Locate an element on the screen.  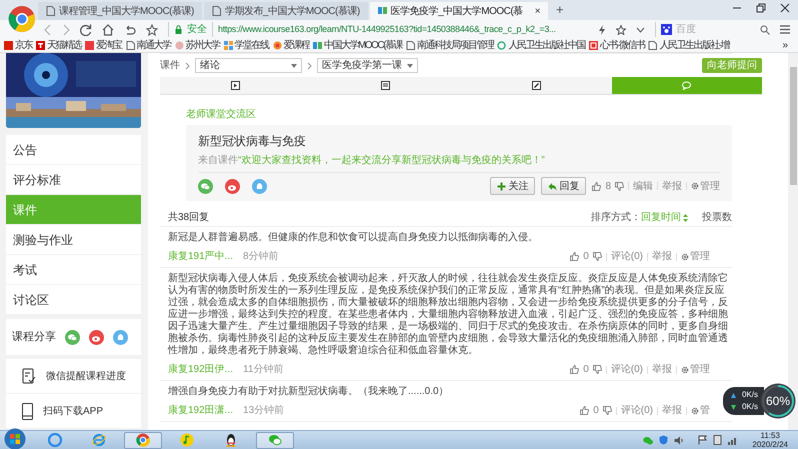
bookmark-link: 南通科技局项目管理 is located at coordinates (455, 46).